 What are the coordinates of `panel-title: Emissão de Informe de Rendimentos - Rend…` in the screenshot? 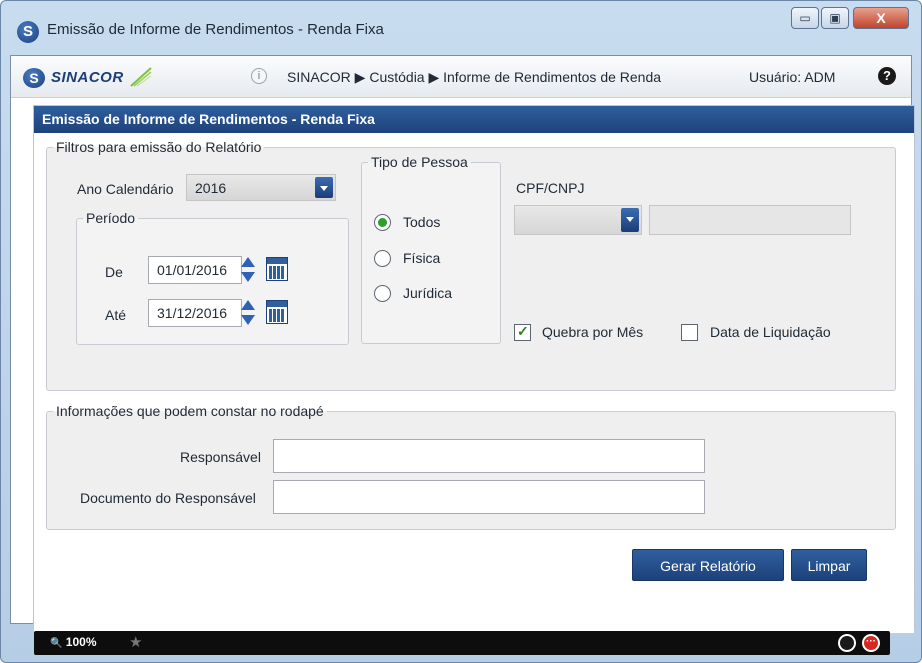 It's located at (474, 119).